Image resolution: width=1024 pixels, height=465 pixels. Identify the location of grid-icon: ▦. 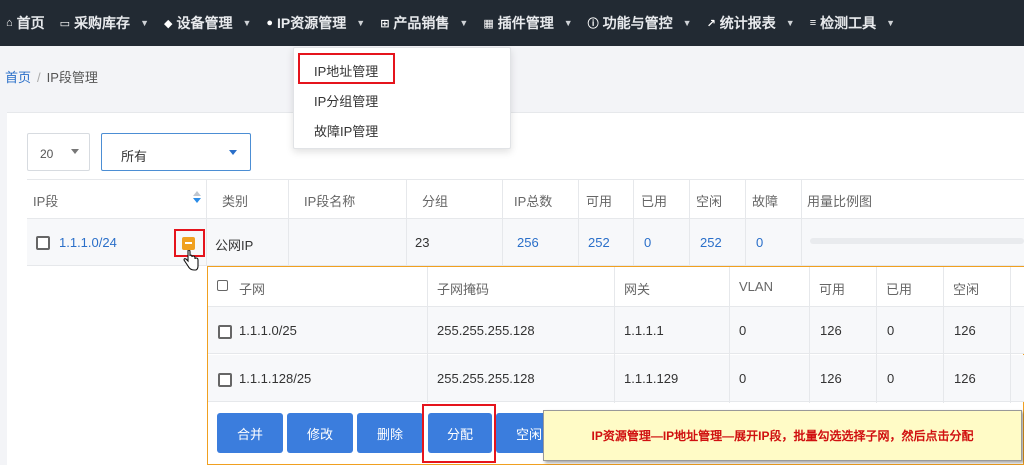
(488, 23).